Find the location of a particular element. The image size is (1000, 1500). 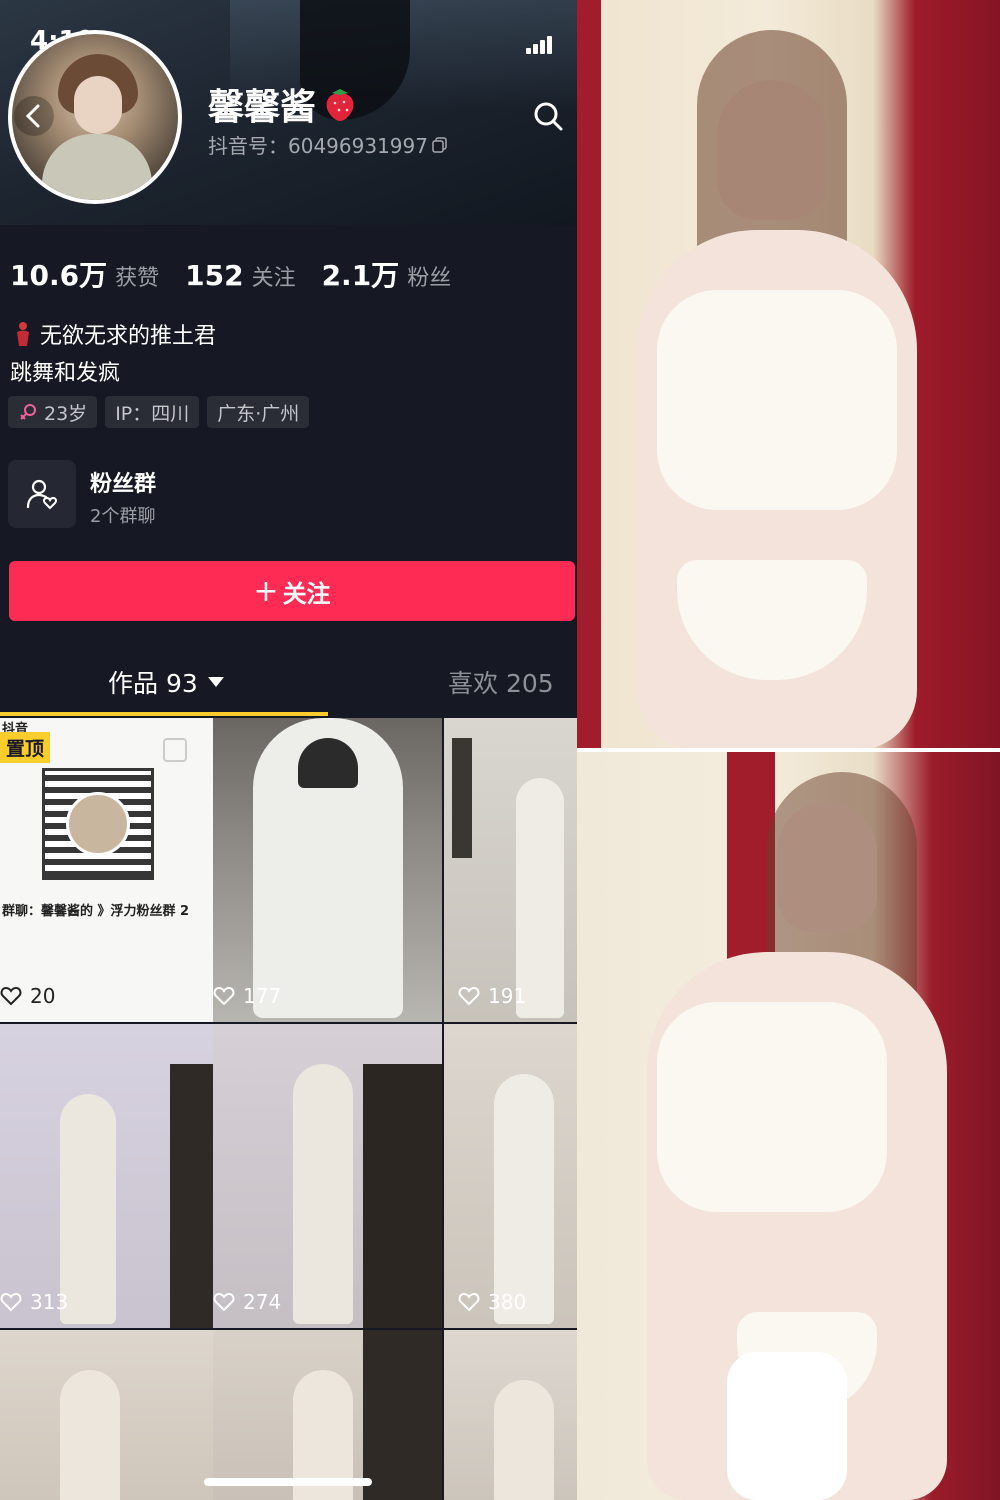

stat-likes: 10.6万 获赞 is located at coordinates (84, 274).